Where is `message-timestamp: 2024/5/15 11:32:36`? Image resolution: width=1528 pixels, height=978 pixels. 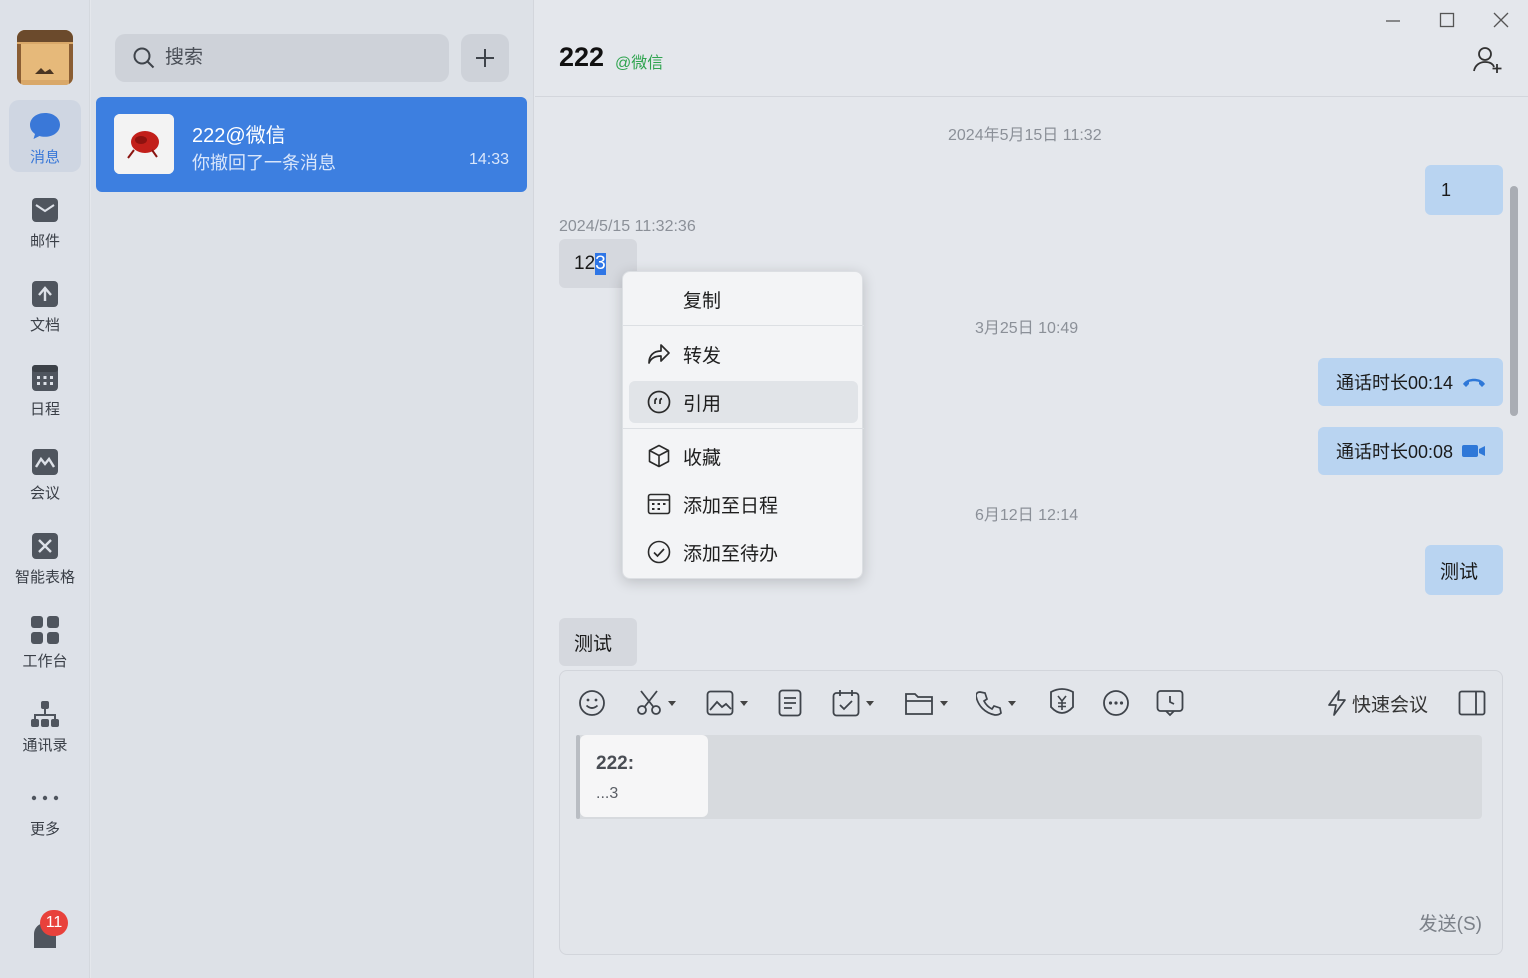 message-timestamp: 2024/5/15 11:32:36 is located at coordinates (627, 226).